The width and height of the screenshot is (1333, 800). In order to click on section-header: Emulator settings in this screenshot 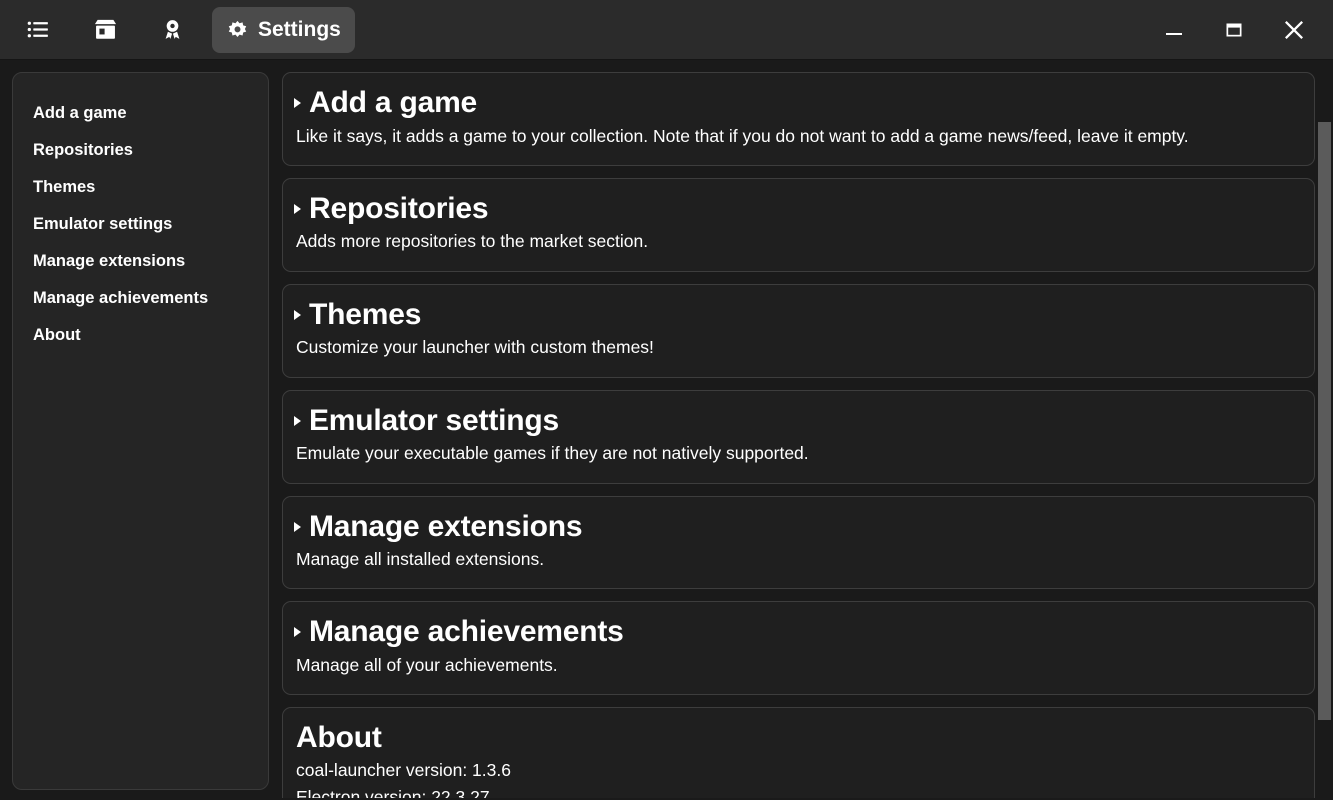, I will do `click(797, 421)`.